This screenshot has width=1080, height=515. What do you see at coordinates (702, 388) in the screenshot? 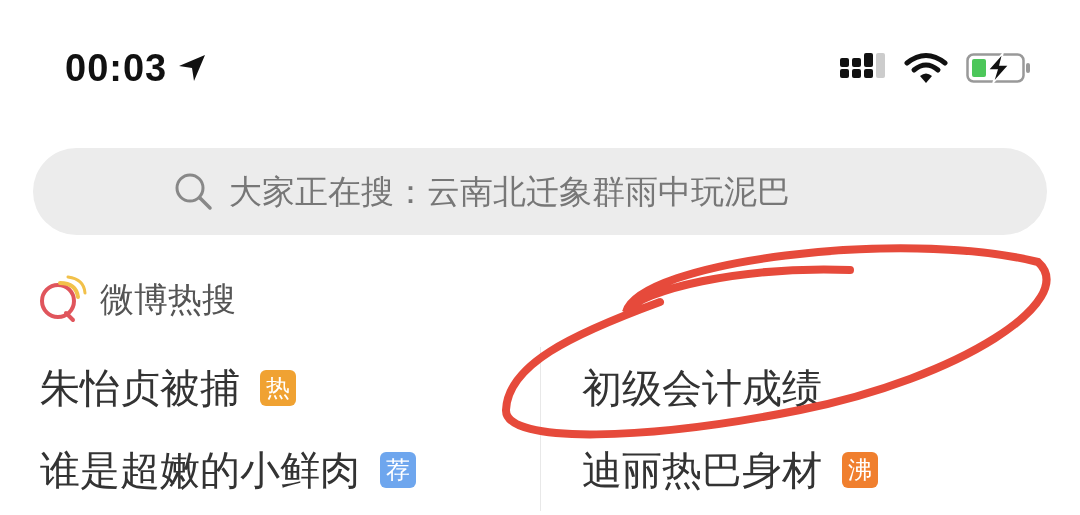
I see `hot-search-link: 初级会计成绩` at bounding box center [702, 388].